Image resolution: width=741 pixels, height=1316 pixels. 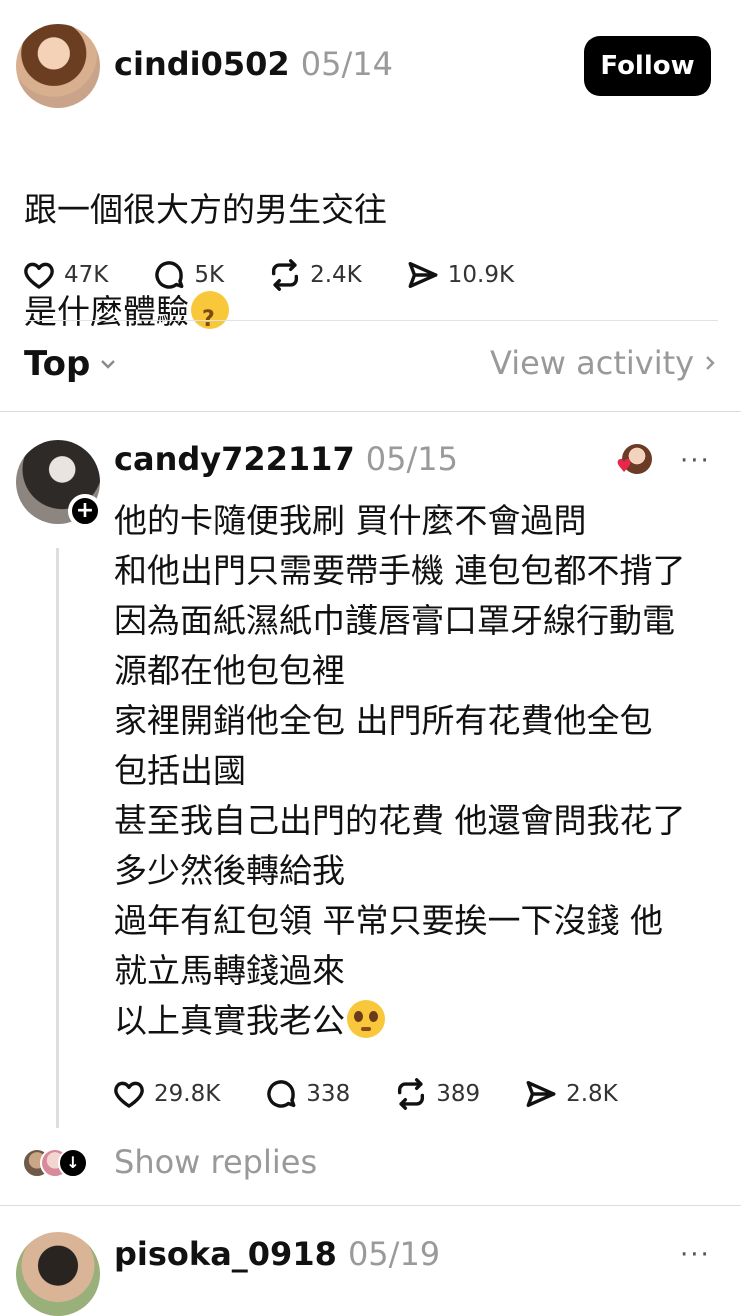 What do you see at coordinates (421, 1021) in the screenshot?
I see `reply-text-line: 以上真實我老公` at bounding box center [421, 1021].